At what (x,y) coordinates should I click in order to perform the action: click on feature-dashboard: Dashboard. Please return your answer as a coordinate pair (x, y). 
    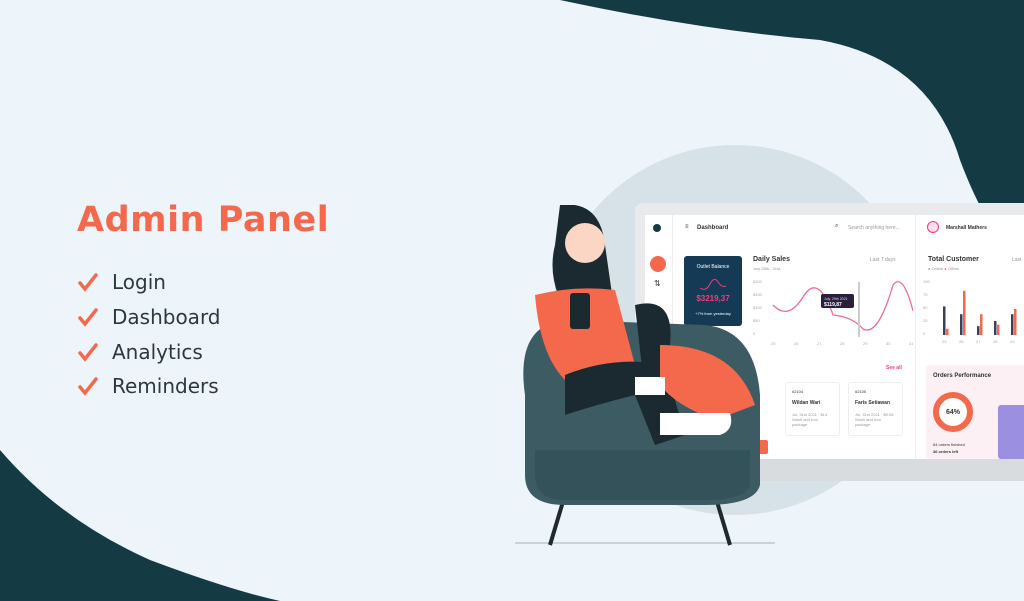
    Looking at the image, I should click on (149, 317).